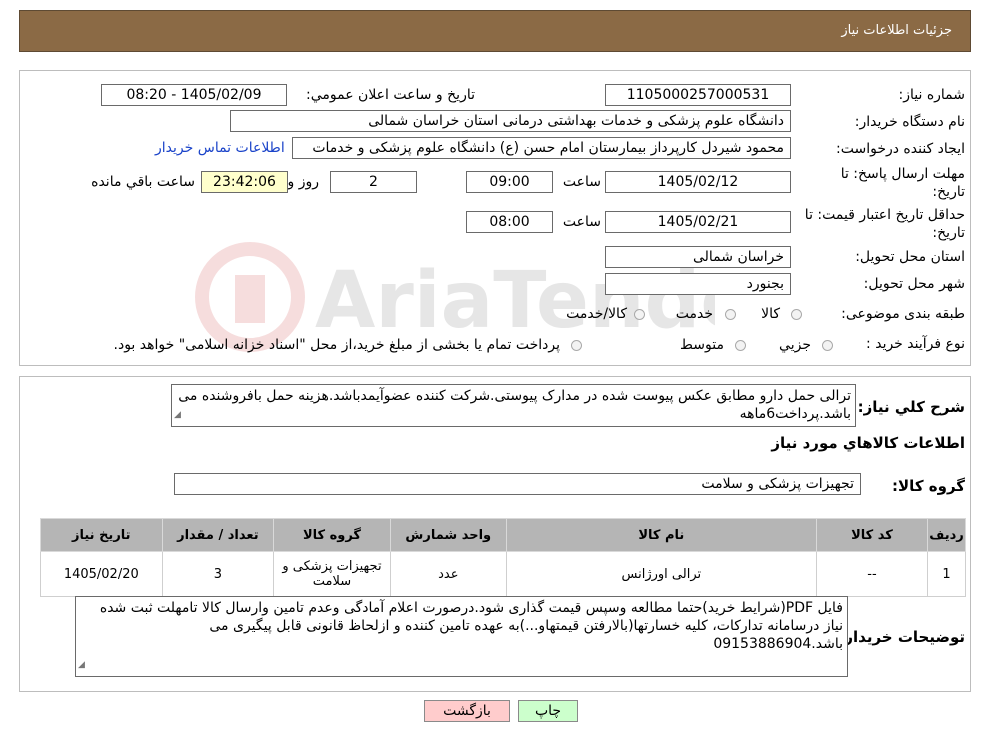 This screenshot has width=985, height=744. I want to click on back-button: بازگشت, so click(467, 711).